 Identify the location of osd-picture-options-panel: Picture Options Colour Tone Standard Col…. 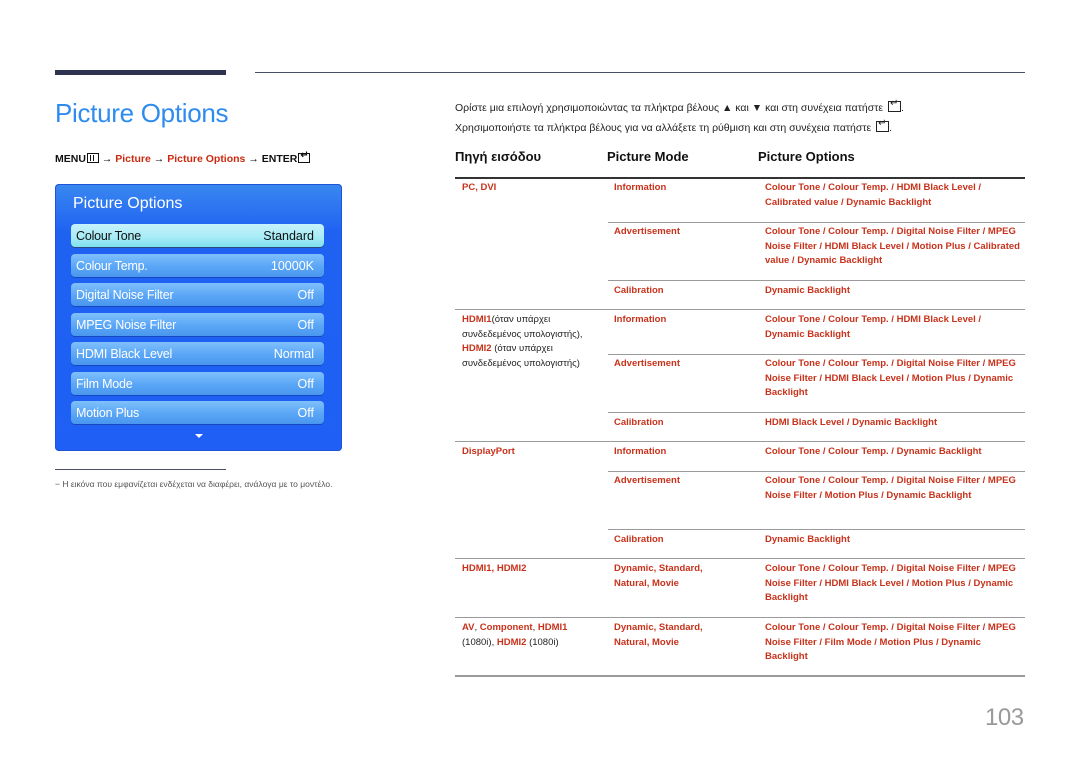
(198, 317).